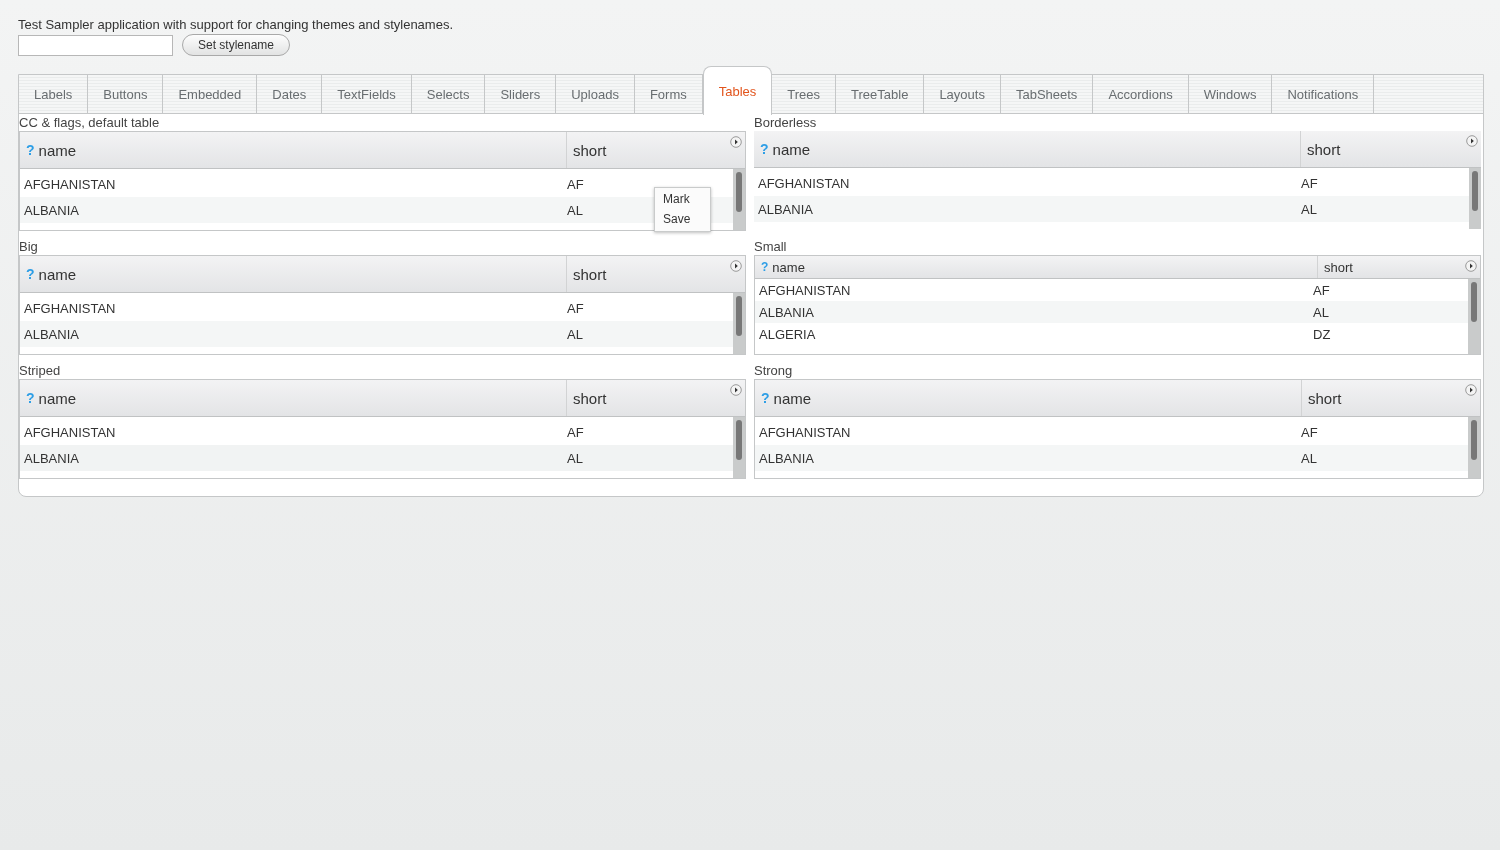 The width and height of the screenshot is (1500, 850). Describe the element at coordinates (774, 371) in the screenshot. I see `table-caption: Strong` at that location.